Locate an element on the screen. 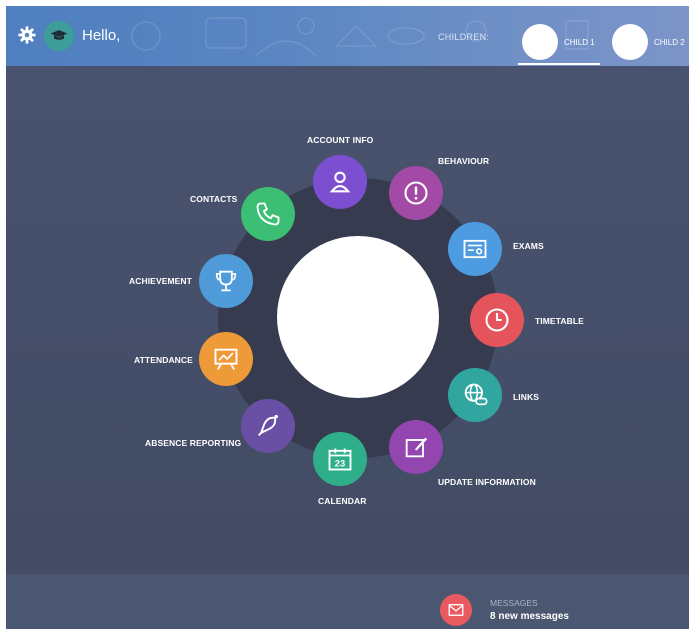  certificate-icon is located at coordinates (475, 249).